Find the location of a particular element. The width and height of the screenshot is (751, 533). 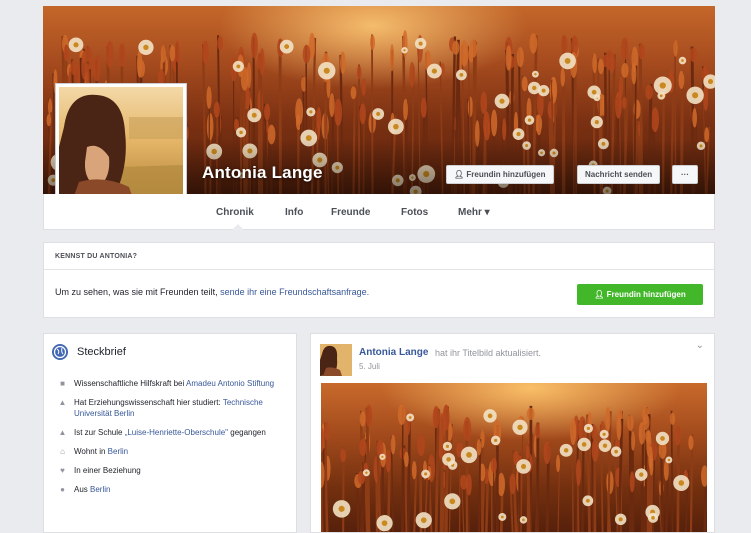

post-author-avatar is located at coordinates (336, 360).